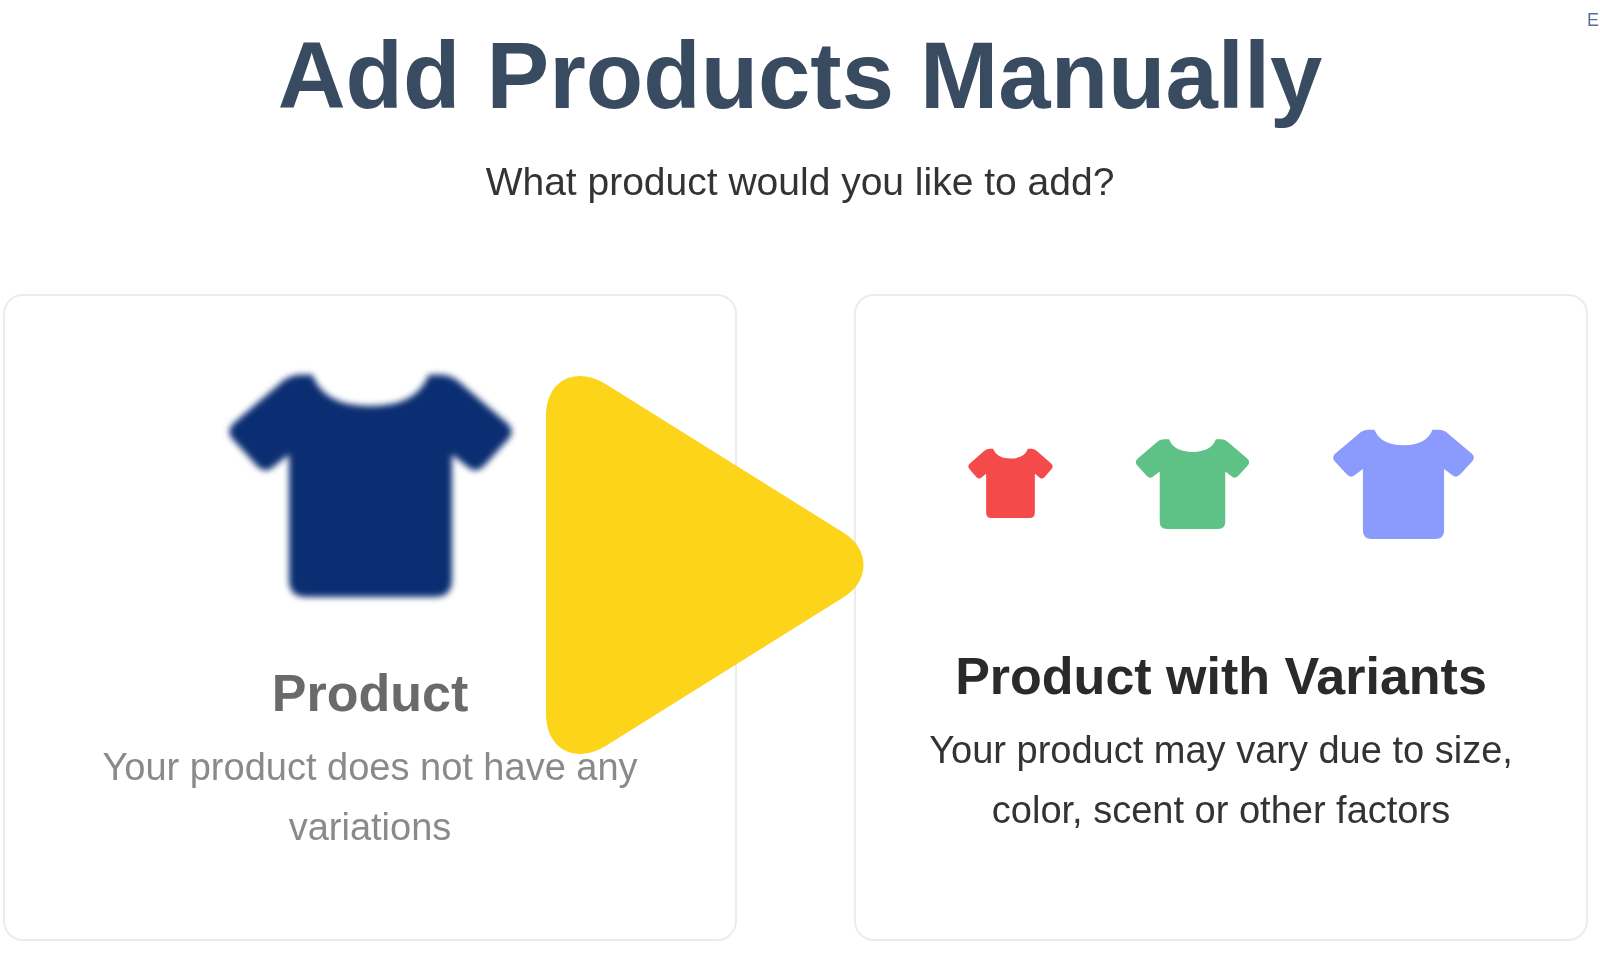  I want to click on page-title: Add Products Manually, so click(800, 76).